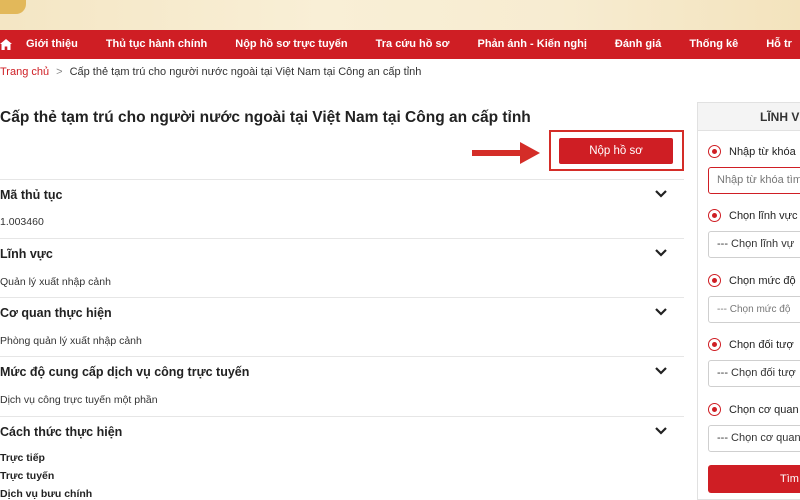 The height and width of the screenshot is (500, 800). Describe the element at coordinates (763, 215) in the screenshot. I see `radio-label: Chọn lĩnh vực` at that location.